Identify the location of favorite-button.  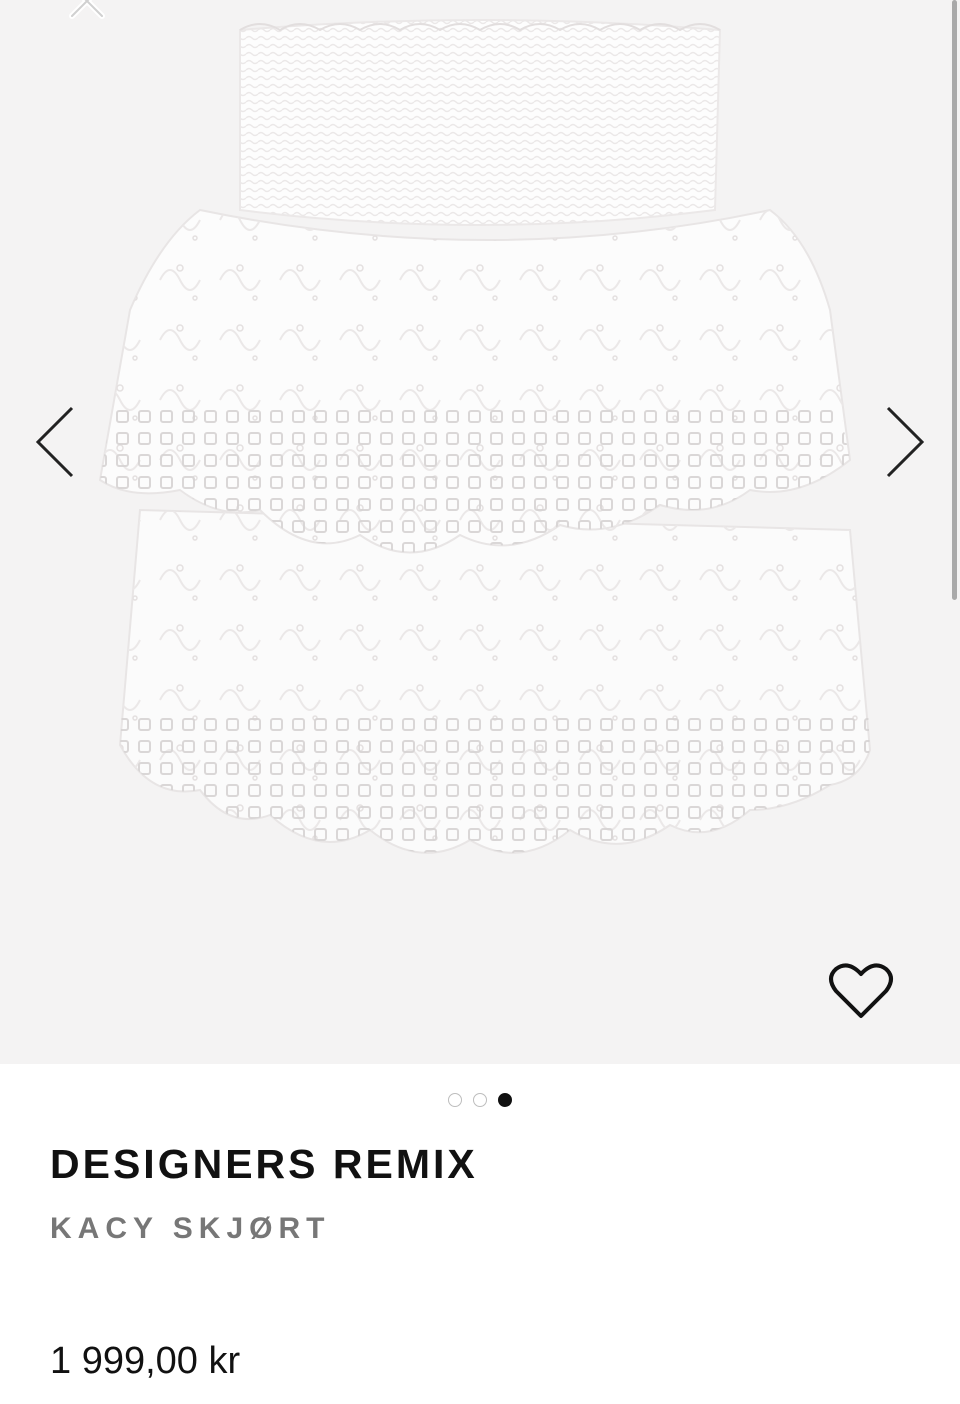
(861, 991).